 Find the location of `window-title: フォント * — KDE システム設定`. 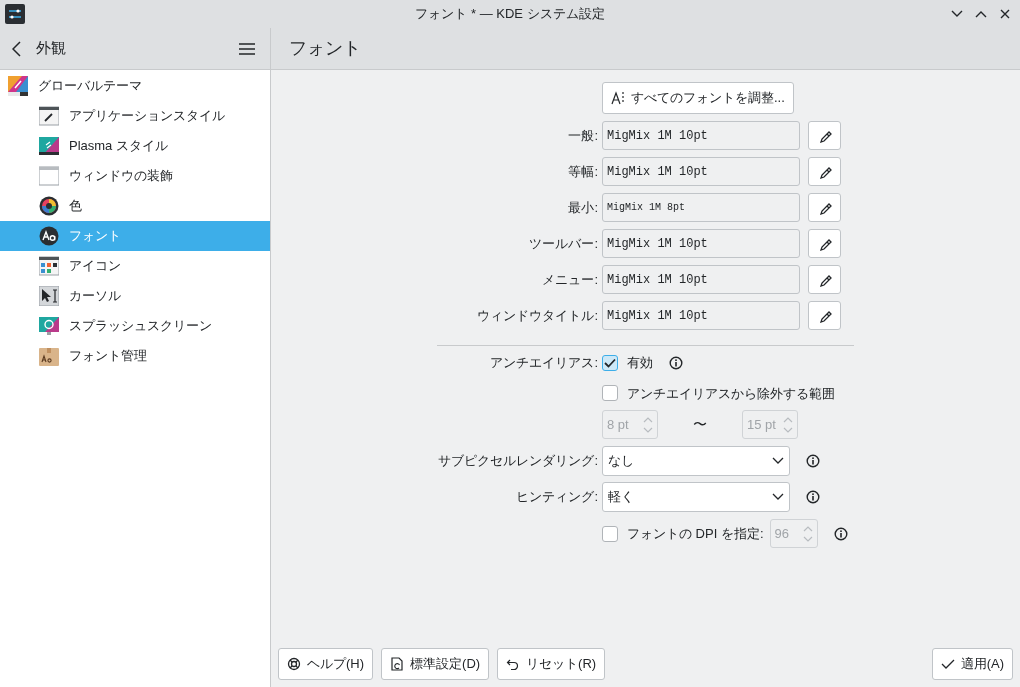

window-title: フォント * — KDE システム設定 is located at coordinates (510, 14).